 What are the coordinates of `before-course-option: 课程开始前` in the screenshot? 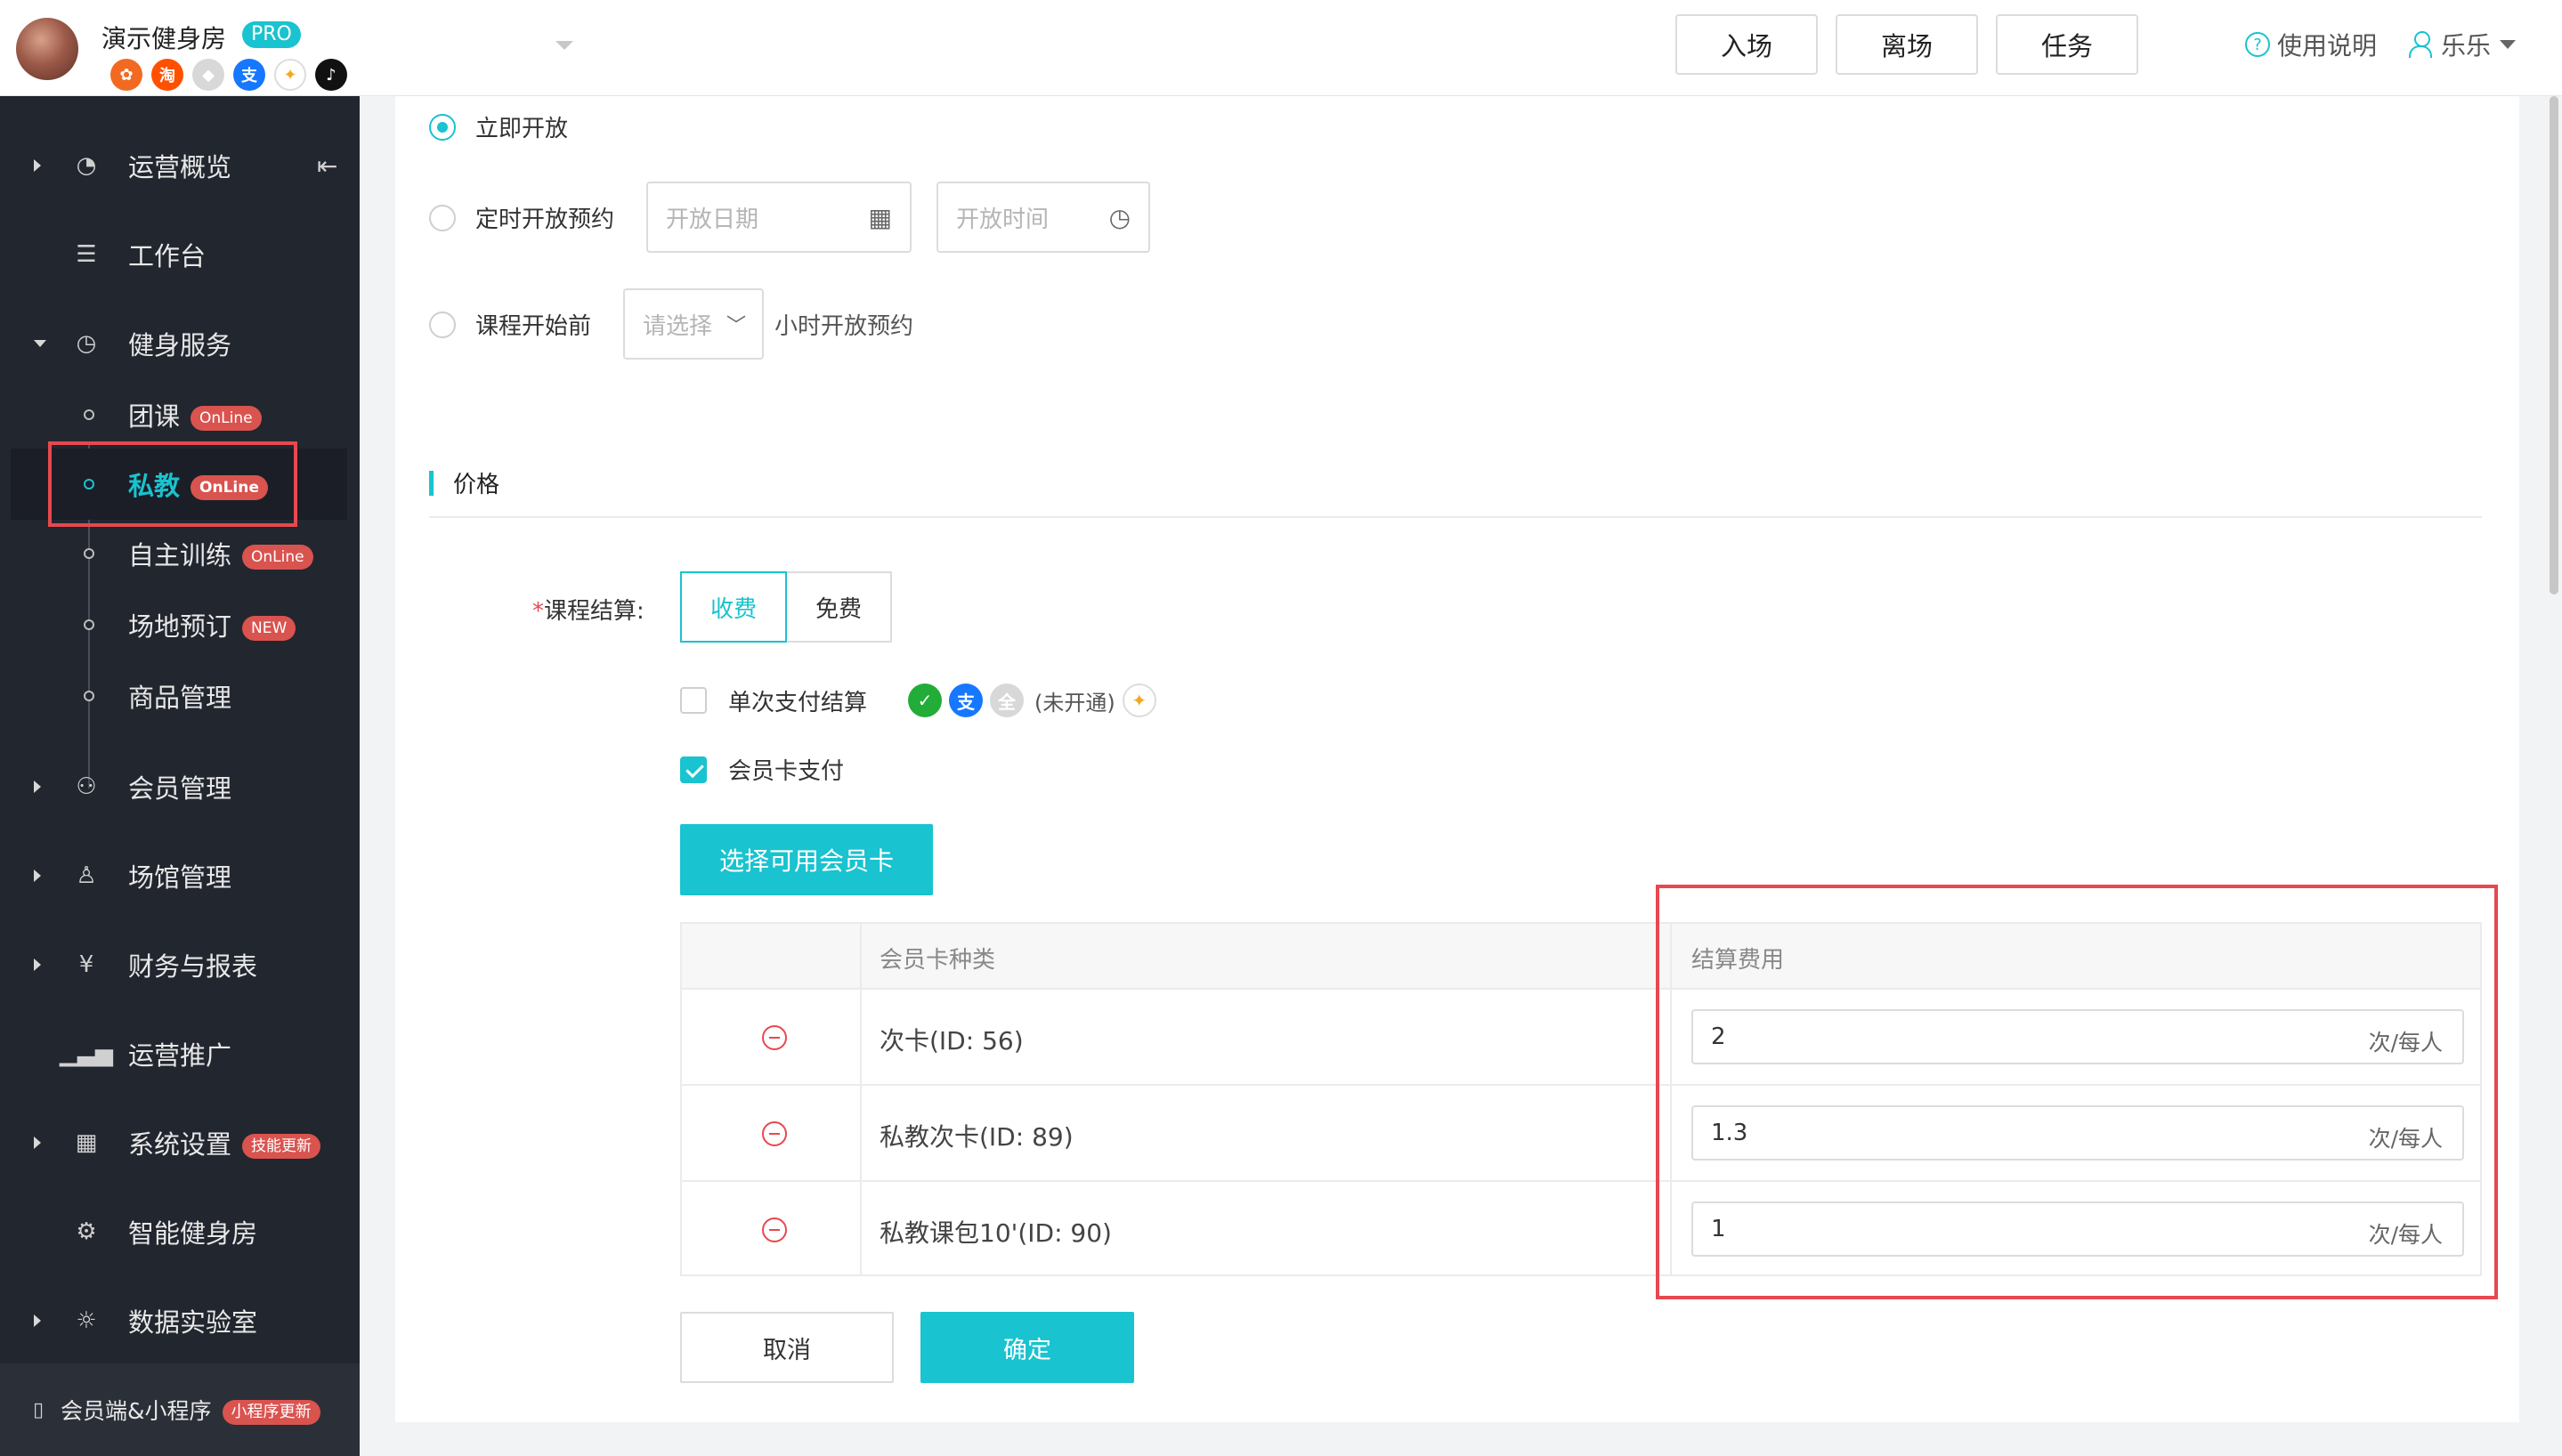 It's located at (510, 324).